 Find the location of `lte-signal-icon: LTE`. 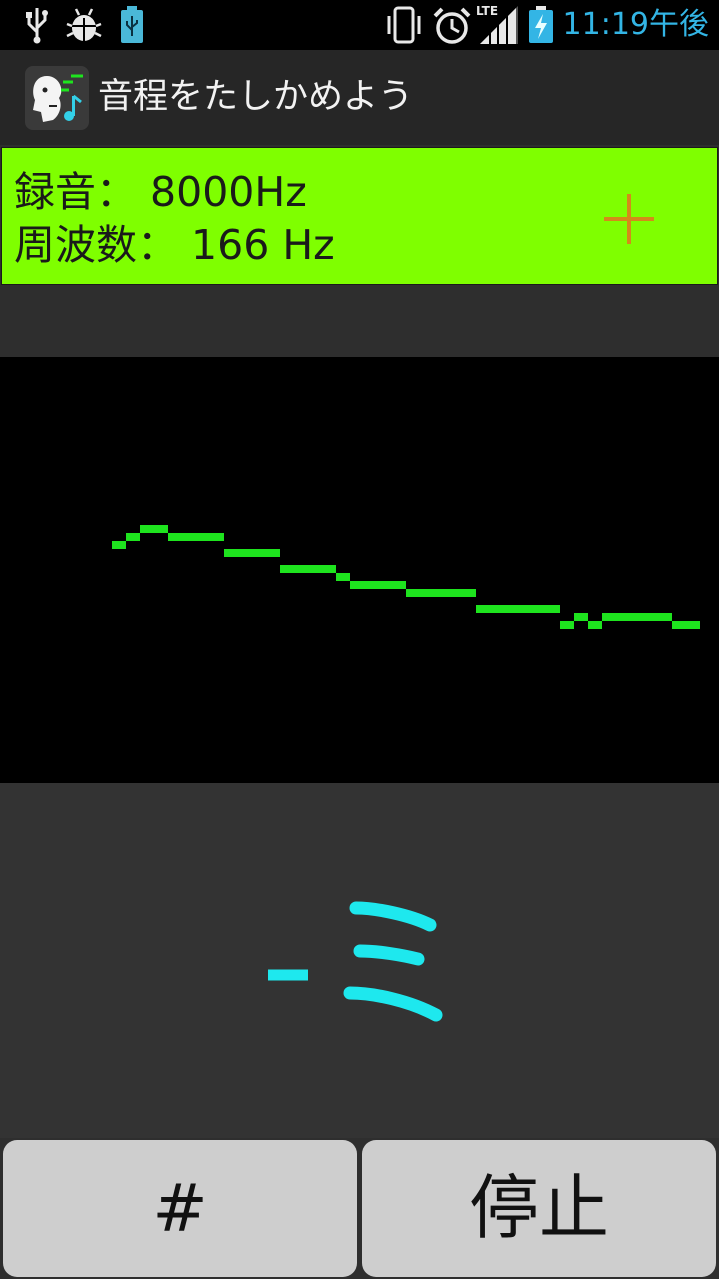

lte-signal-icon: LTE is located at coordinates (500, 25).